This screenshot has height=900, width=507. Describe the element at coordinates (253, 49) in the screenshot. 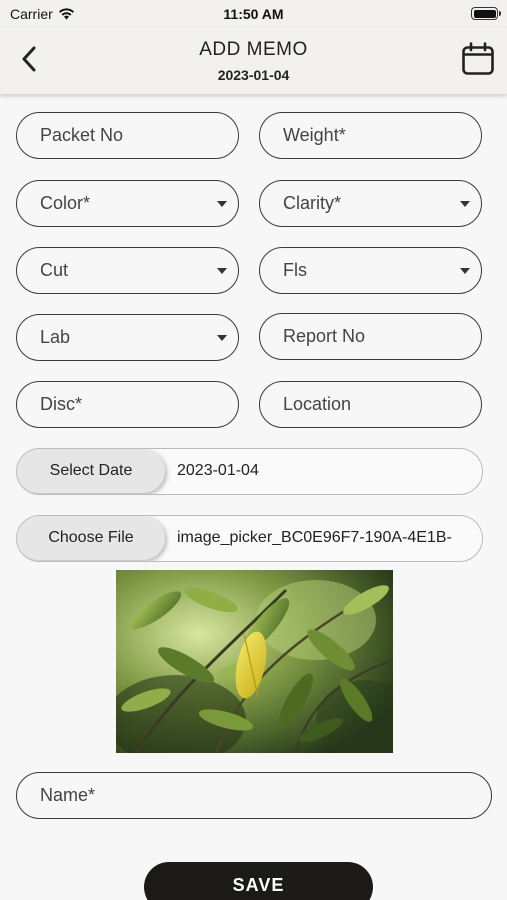

I see `page-title: ADD MEMO` at that location.